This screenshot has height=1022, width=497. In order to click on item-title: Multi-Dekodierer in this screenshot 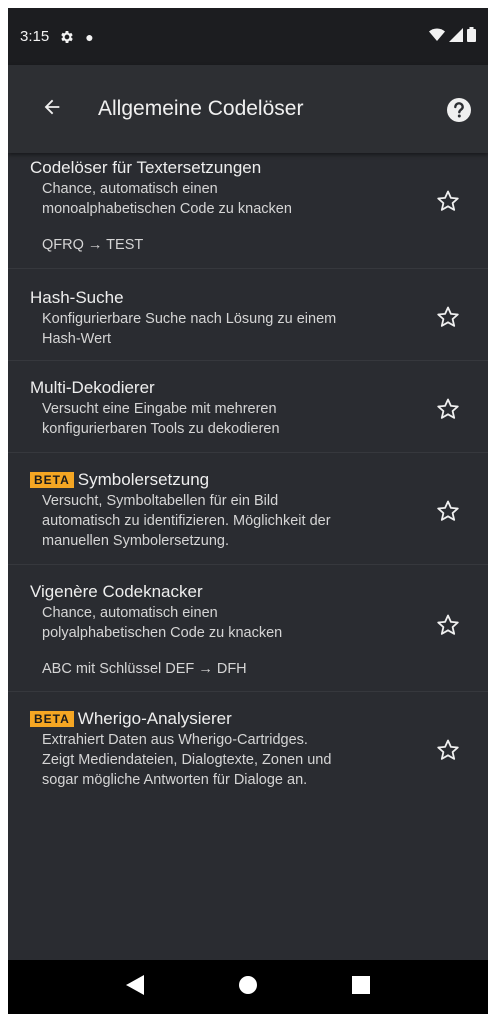, I will do `click(92, 387)`.